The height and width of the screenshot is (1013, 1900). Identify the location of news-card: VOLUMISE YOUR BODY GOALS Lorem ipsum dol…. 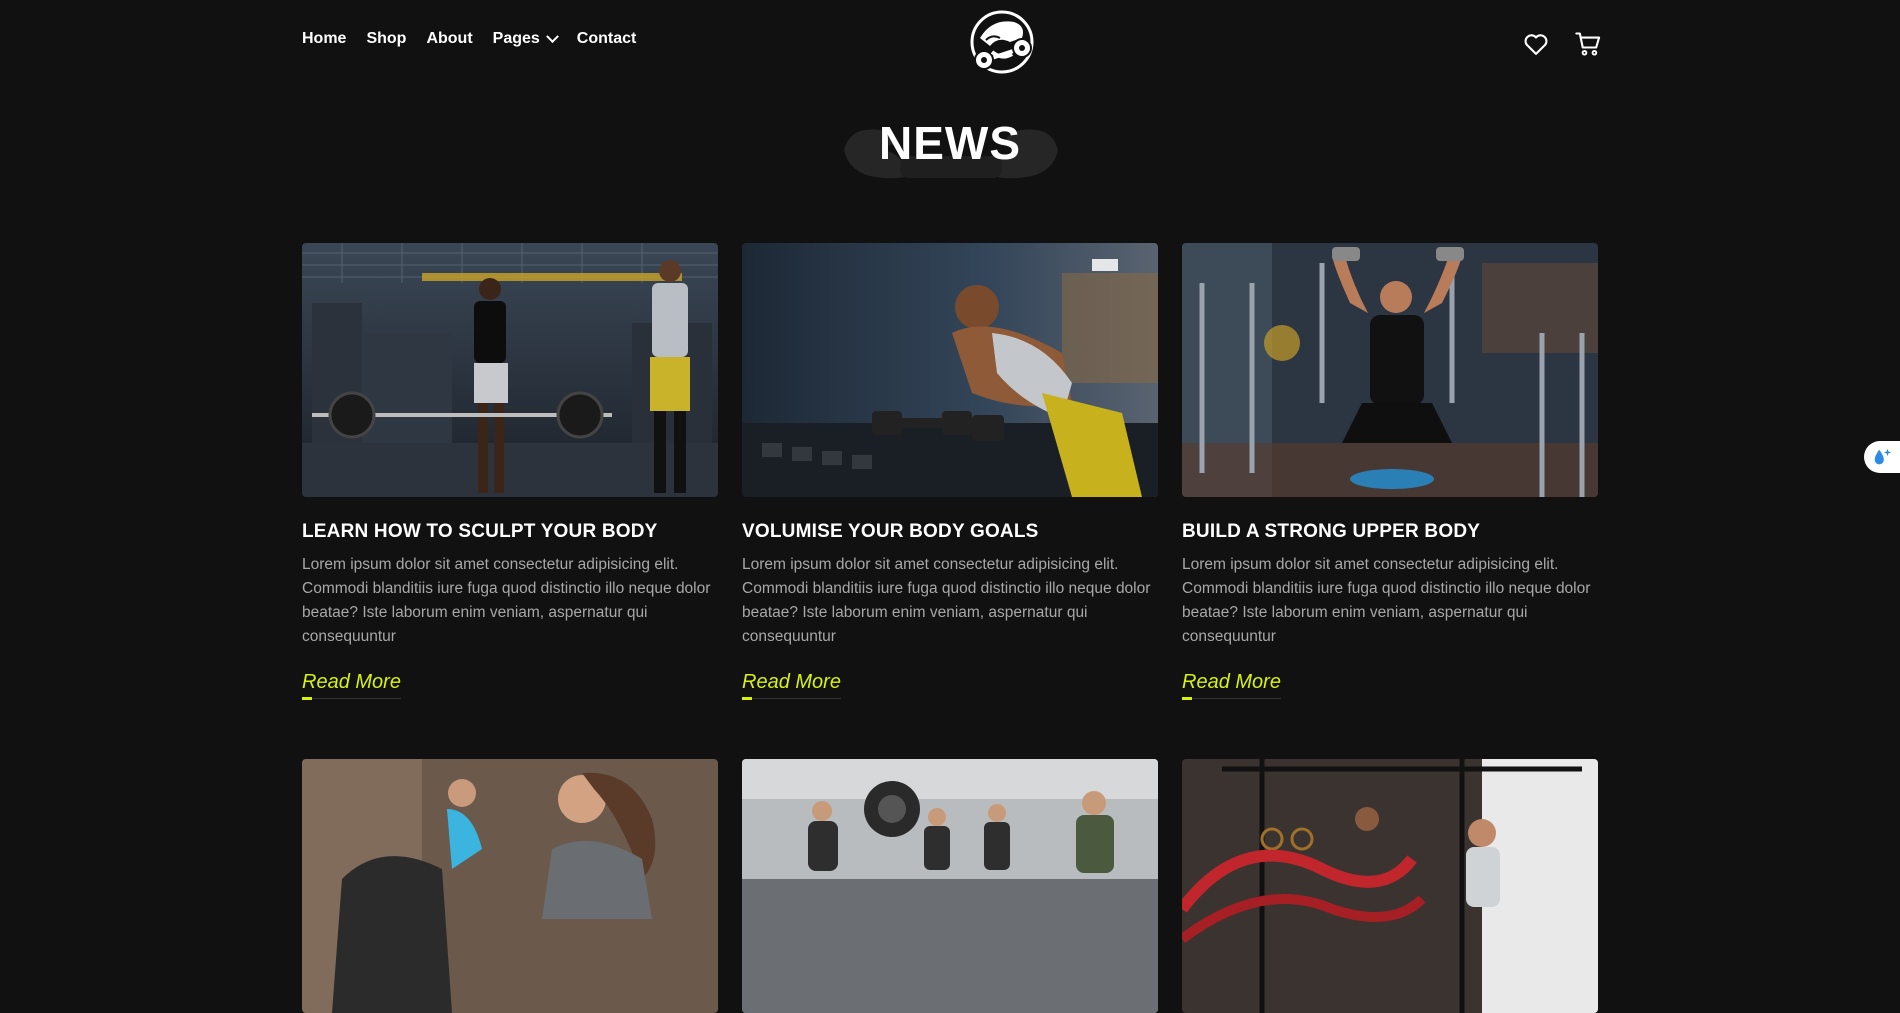
(950, 471).